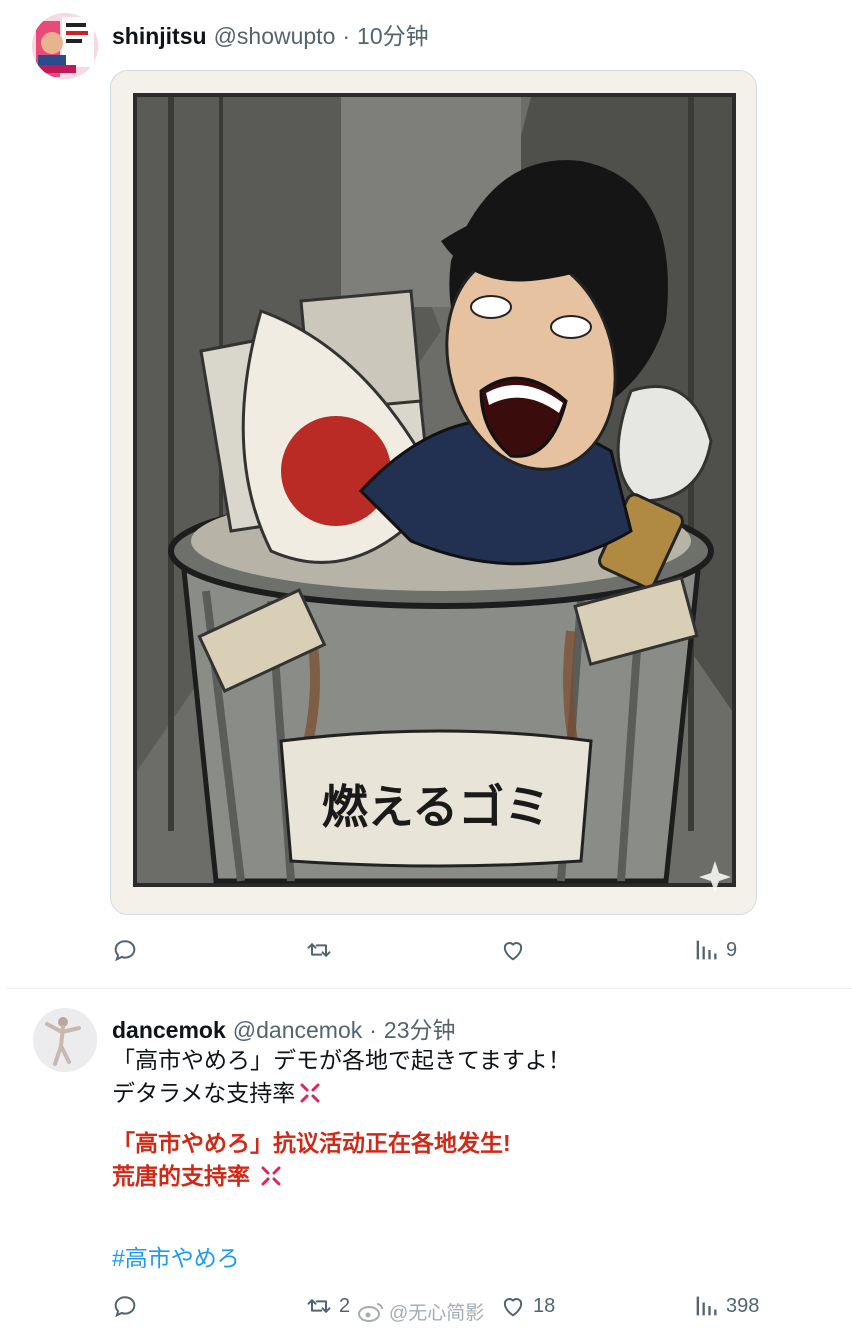  What do you see at coordinates (204, 1093) in the screenshot?
I see `text-line: デタラメな支持率` at bounding box center [204, 1093].